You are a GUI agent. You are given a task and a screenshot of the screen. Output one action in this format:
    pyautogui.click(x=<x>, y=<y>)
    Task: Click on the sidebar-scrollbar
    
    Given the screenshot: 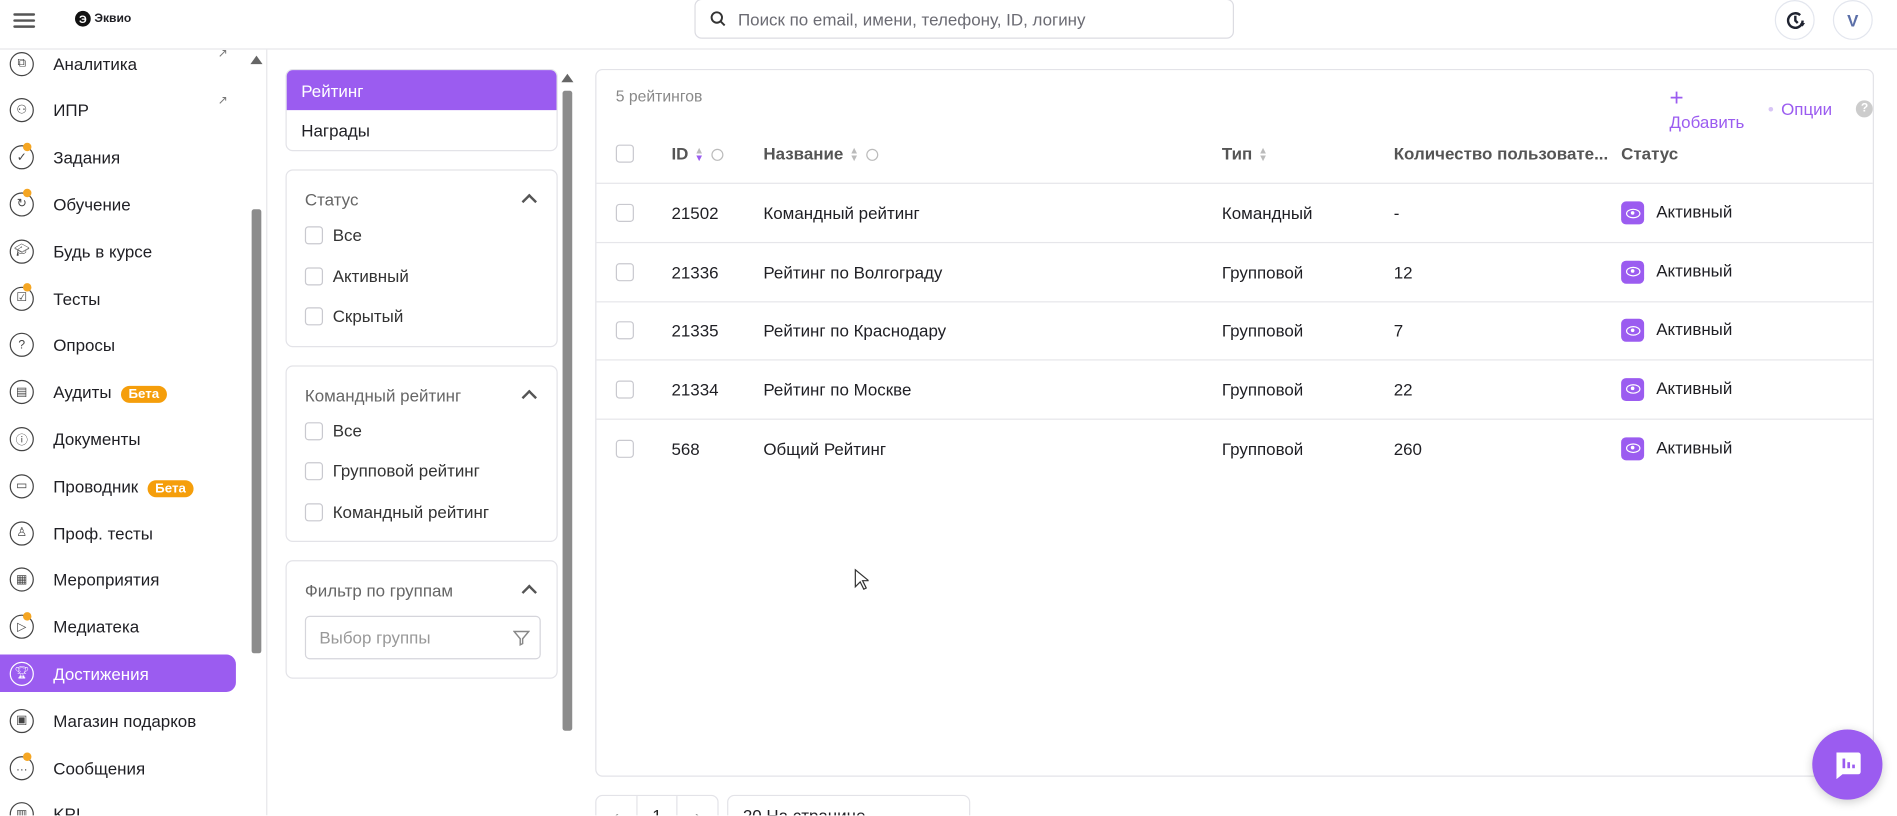 What is the action you would take?
    pyautogui.click(x=256, y=431)
    